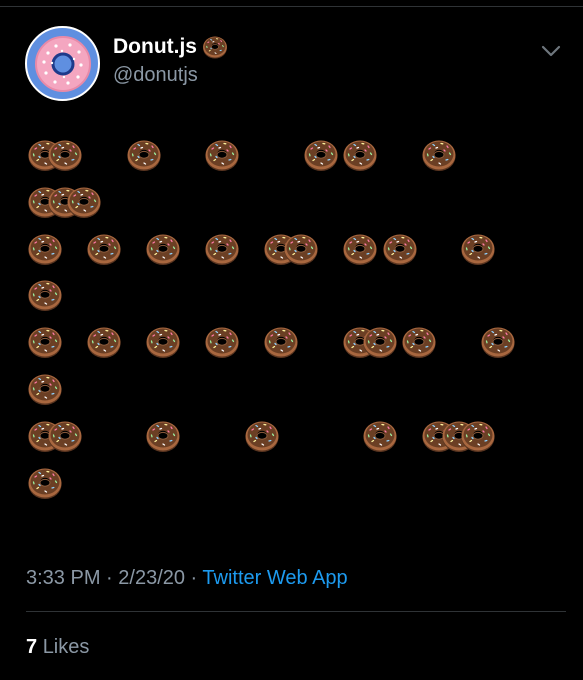 The width and height of the screenshot is (583, 680). Describe the element at coordinates (63, 578) in the screenshot. I see `tweet-time: 3:33 PM` at that location.